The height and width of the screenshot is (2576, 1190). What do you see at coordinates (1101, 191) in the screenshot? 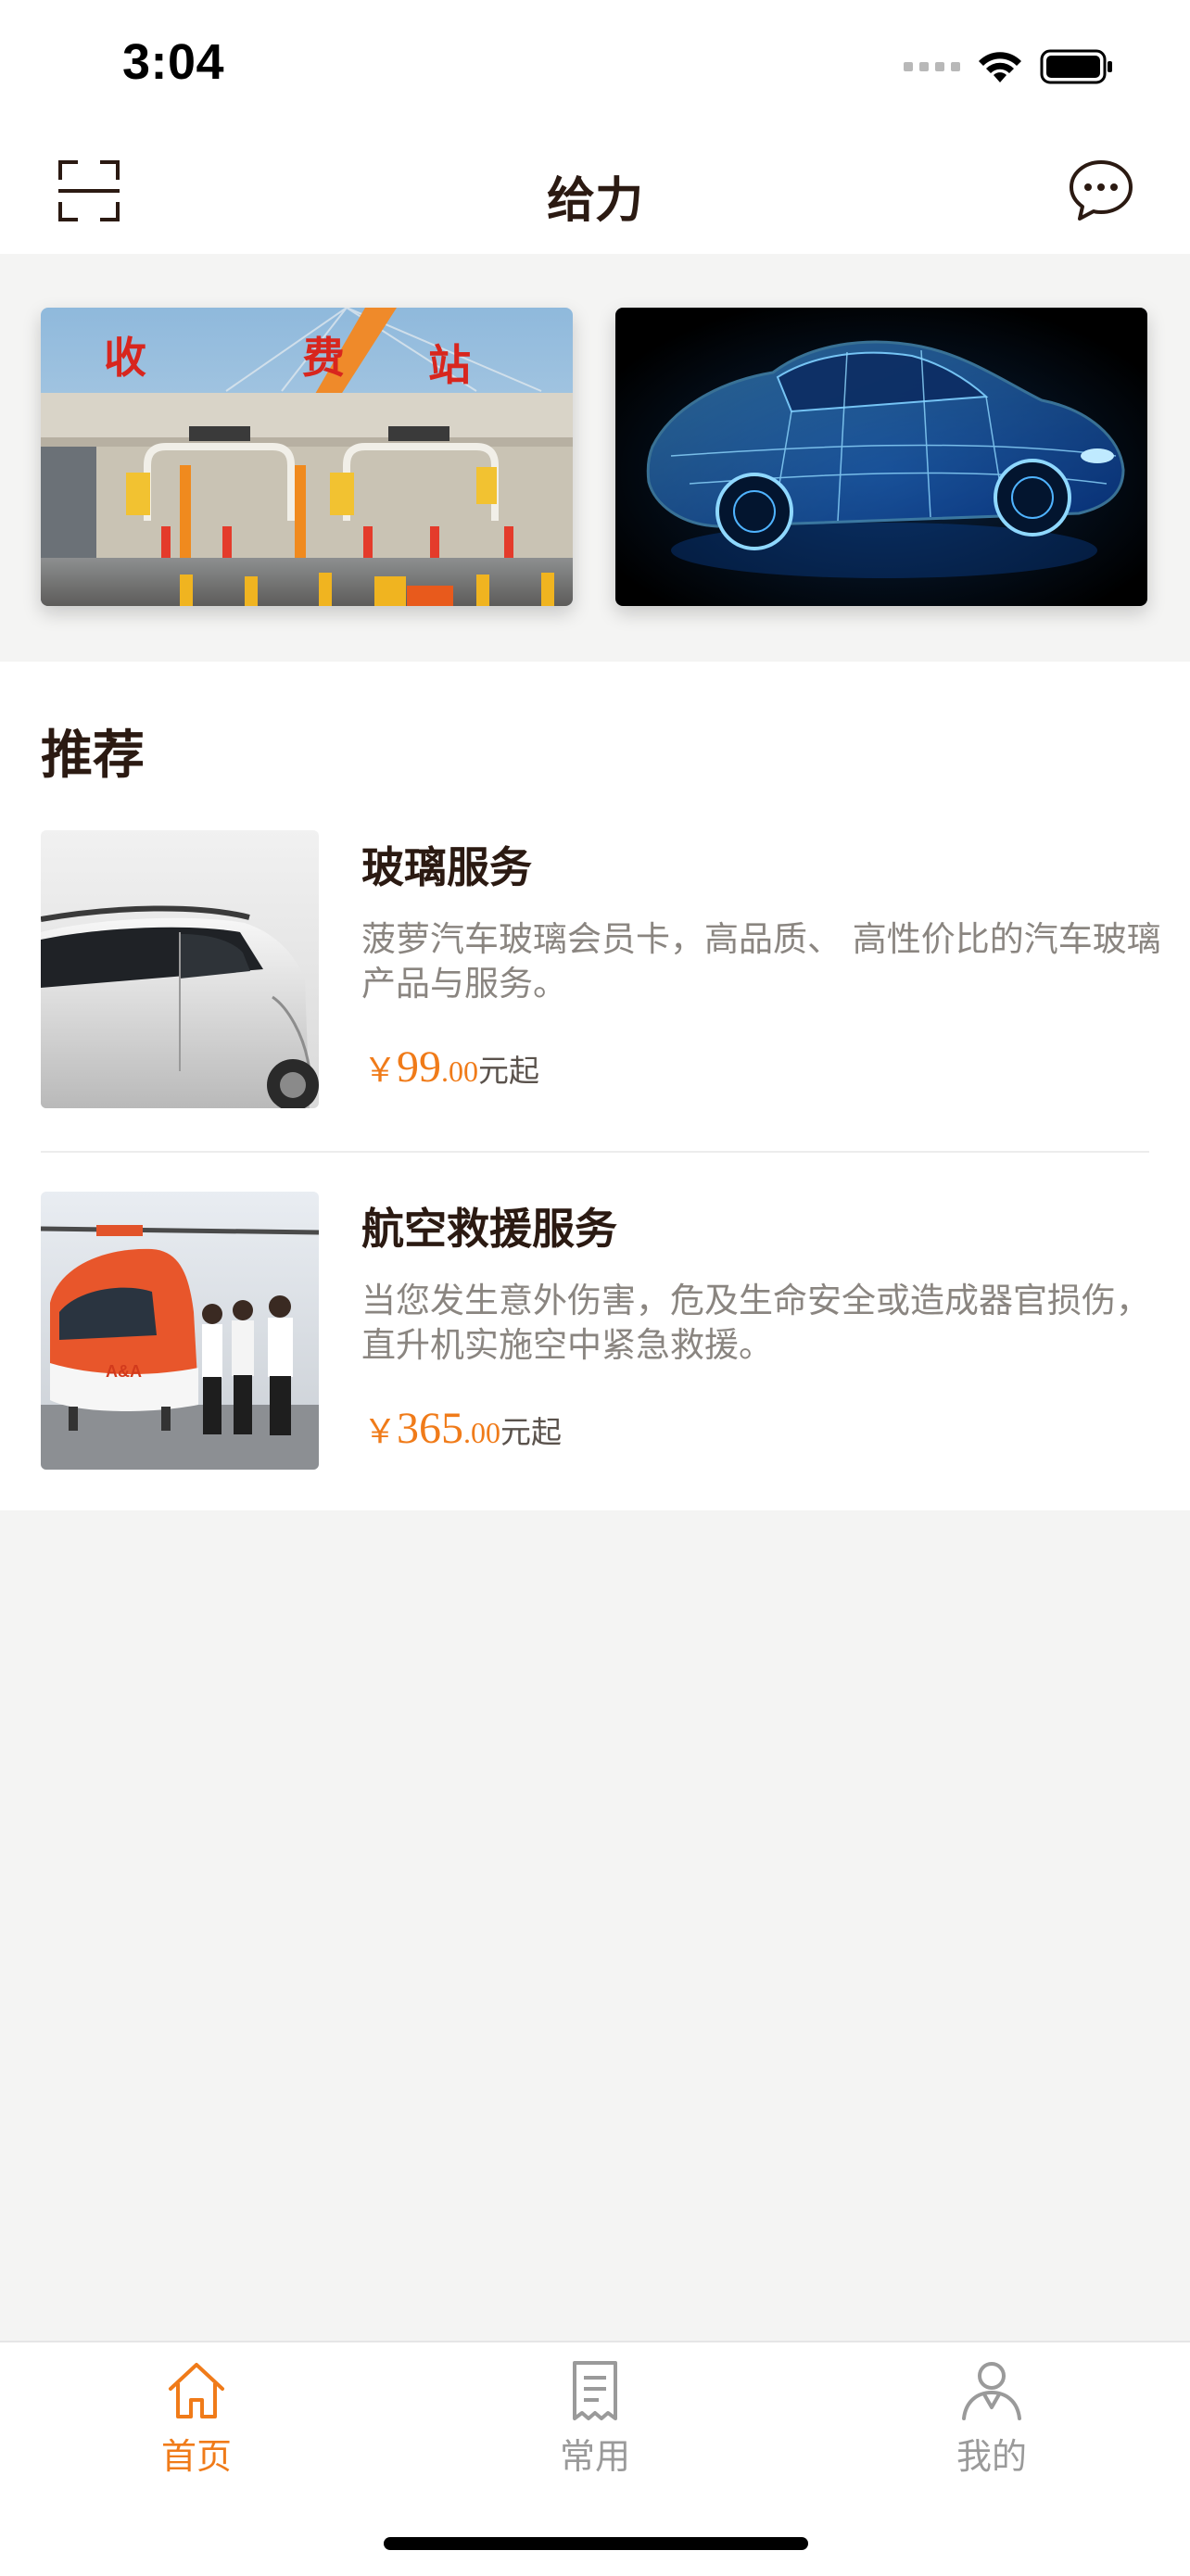
I see `chat-bubble-icon` at bounding box center [1101, 191].